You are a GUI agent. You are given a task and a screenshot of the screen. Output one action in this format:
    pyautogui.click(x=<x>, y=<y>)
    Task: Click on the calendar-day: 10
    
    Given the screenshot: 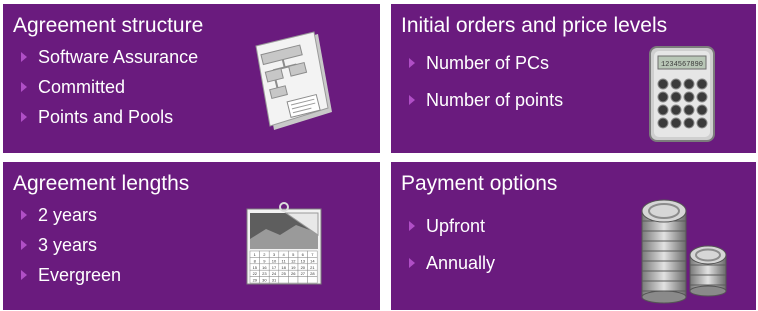 What is the action you would take?
    pyautogui.click(x=274, y=260)
    